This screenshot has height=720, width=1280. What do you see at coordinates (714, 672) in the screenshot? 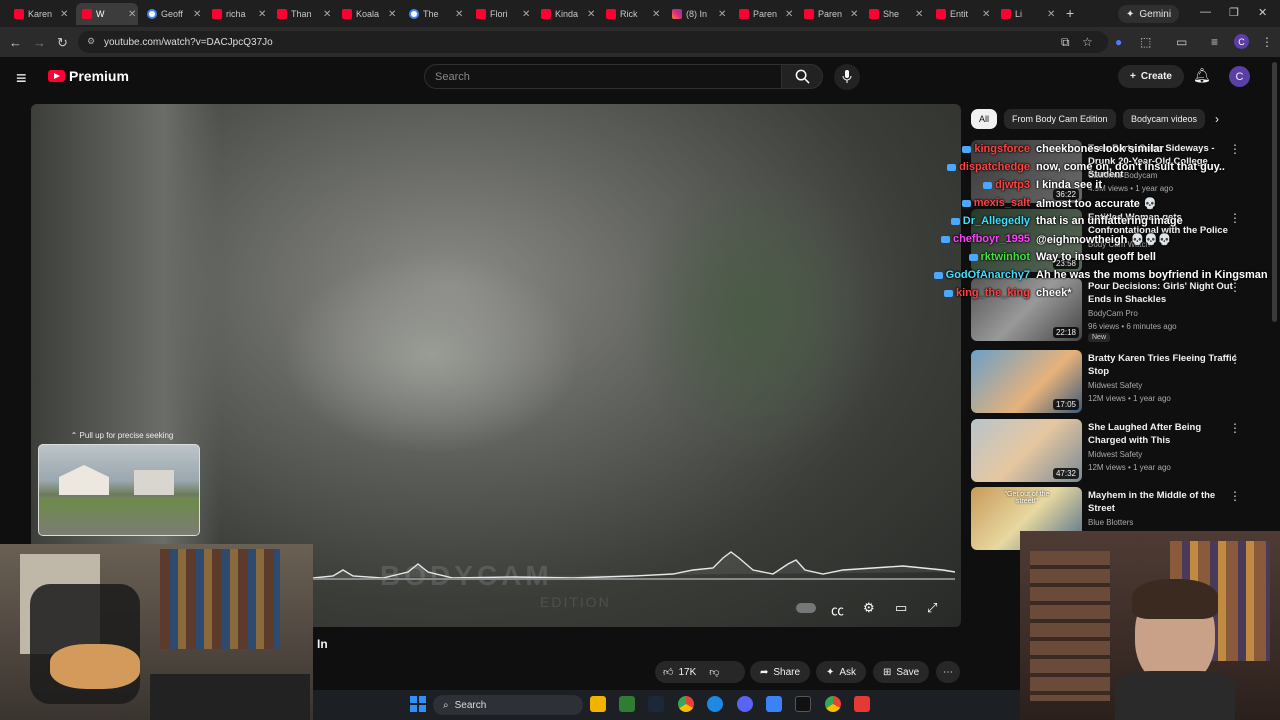
I see `thumbs-down-icon: 👎︎` at bounding box center [714, 672].